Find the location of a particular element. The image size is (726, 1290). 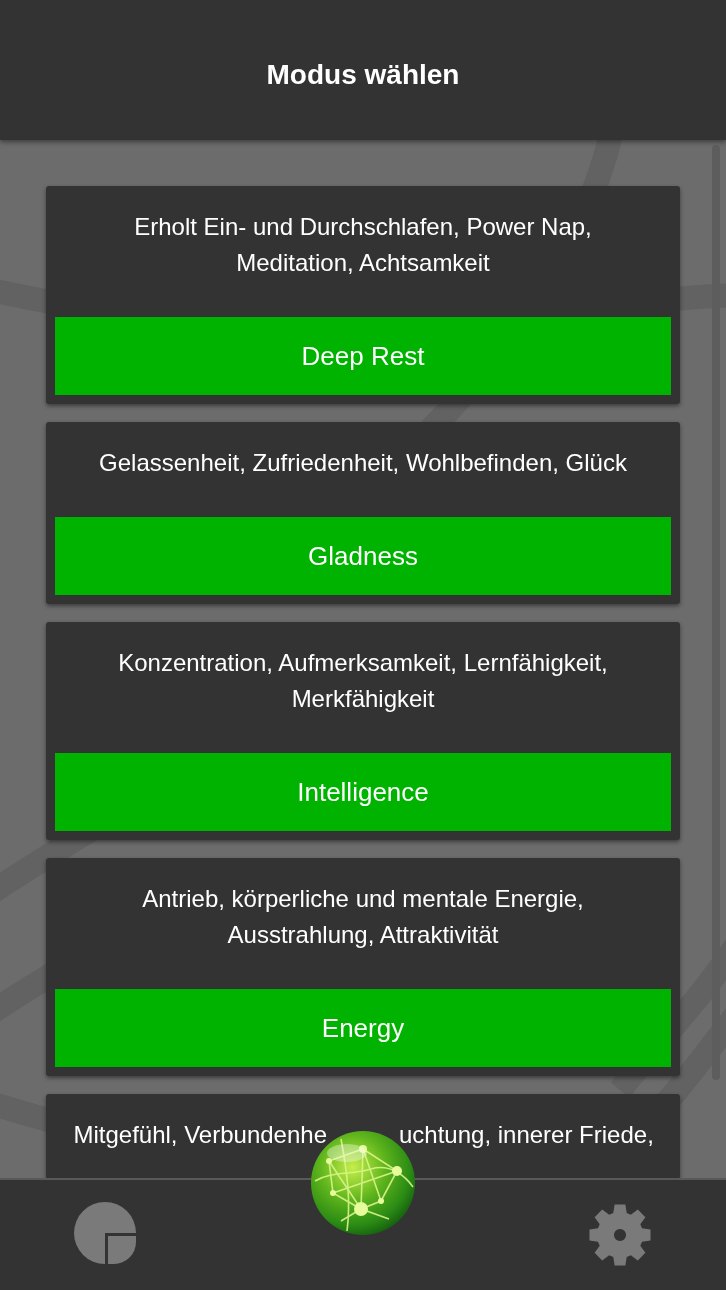

settings-icon is located at coordinates (620, 1235).